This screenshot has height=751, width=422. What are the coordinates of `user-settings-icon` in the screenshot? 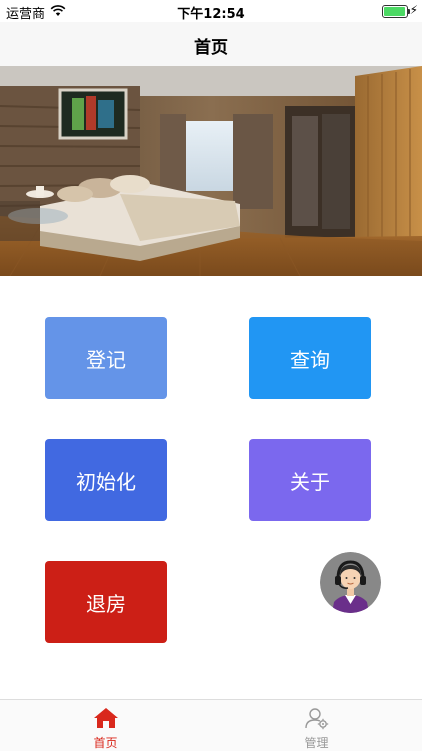 It's located at (317, 719).